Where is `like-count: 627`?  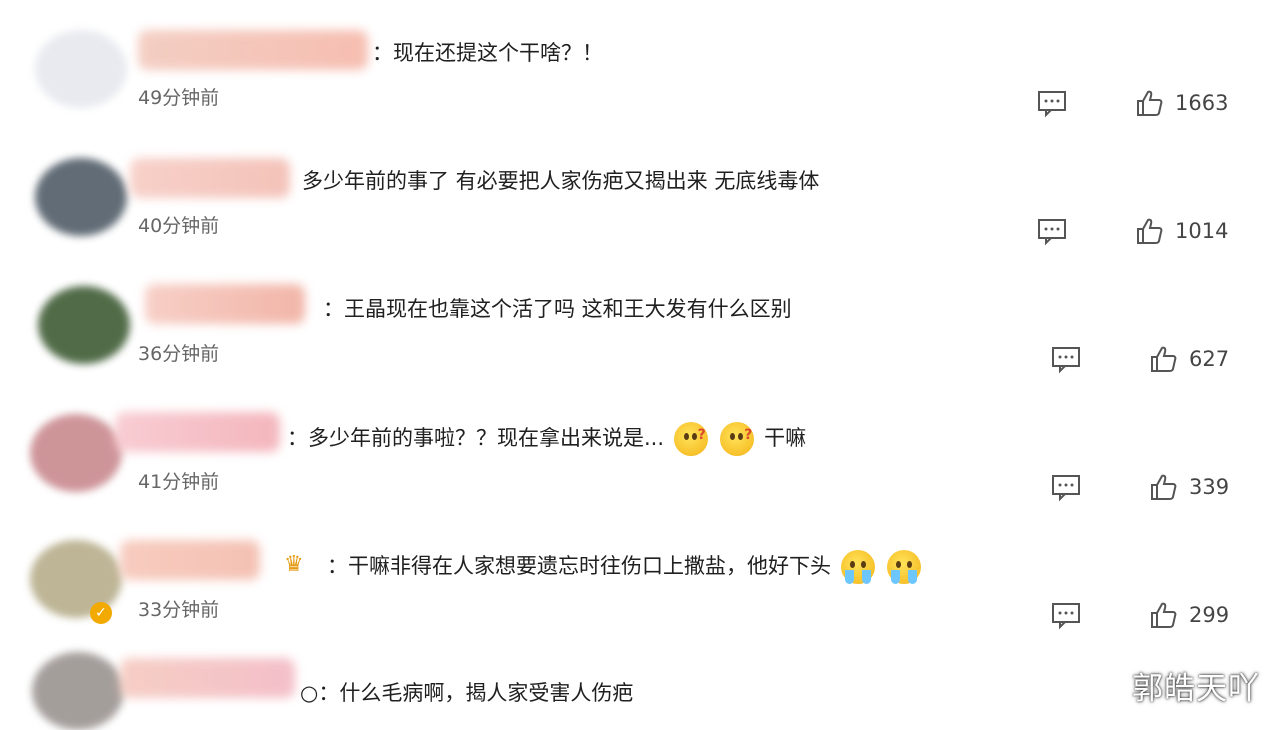
like-count: 627 is located at coordinates (1209, 359).